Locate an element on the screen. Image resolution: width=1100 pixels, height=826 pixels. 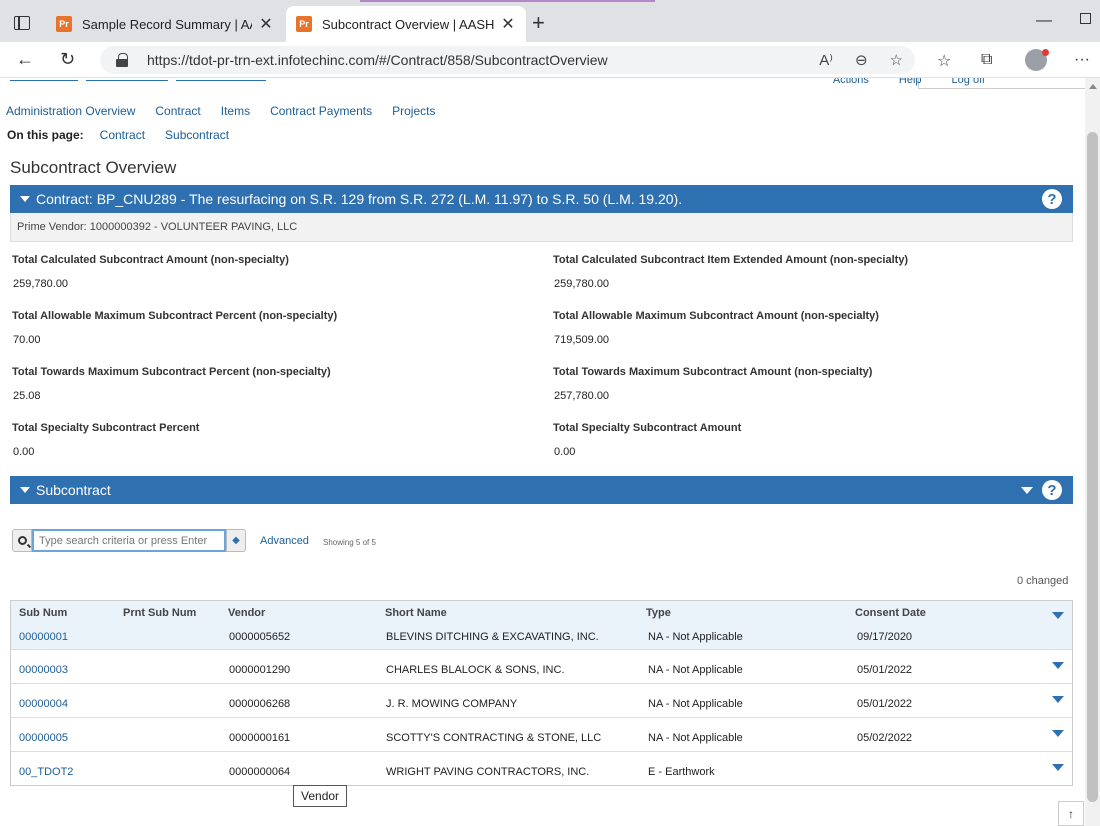
back-arrow-icon: ← is located at coordinates (25, 59).